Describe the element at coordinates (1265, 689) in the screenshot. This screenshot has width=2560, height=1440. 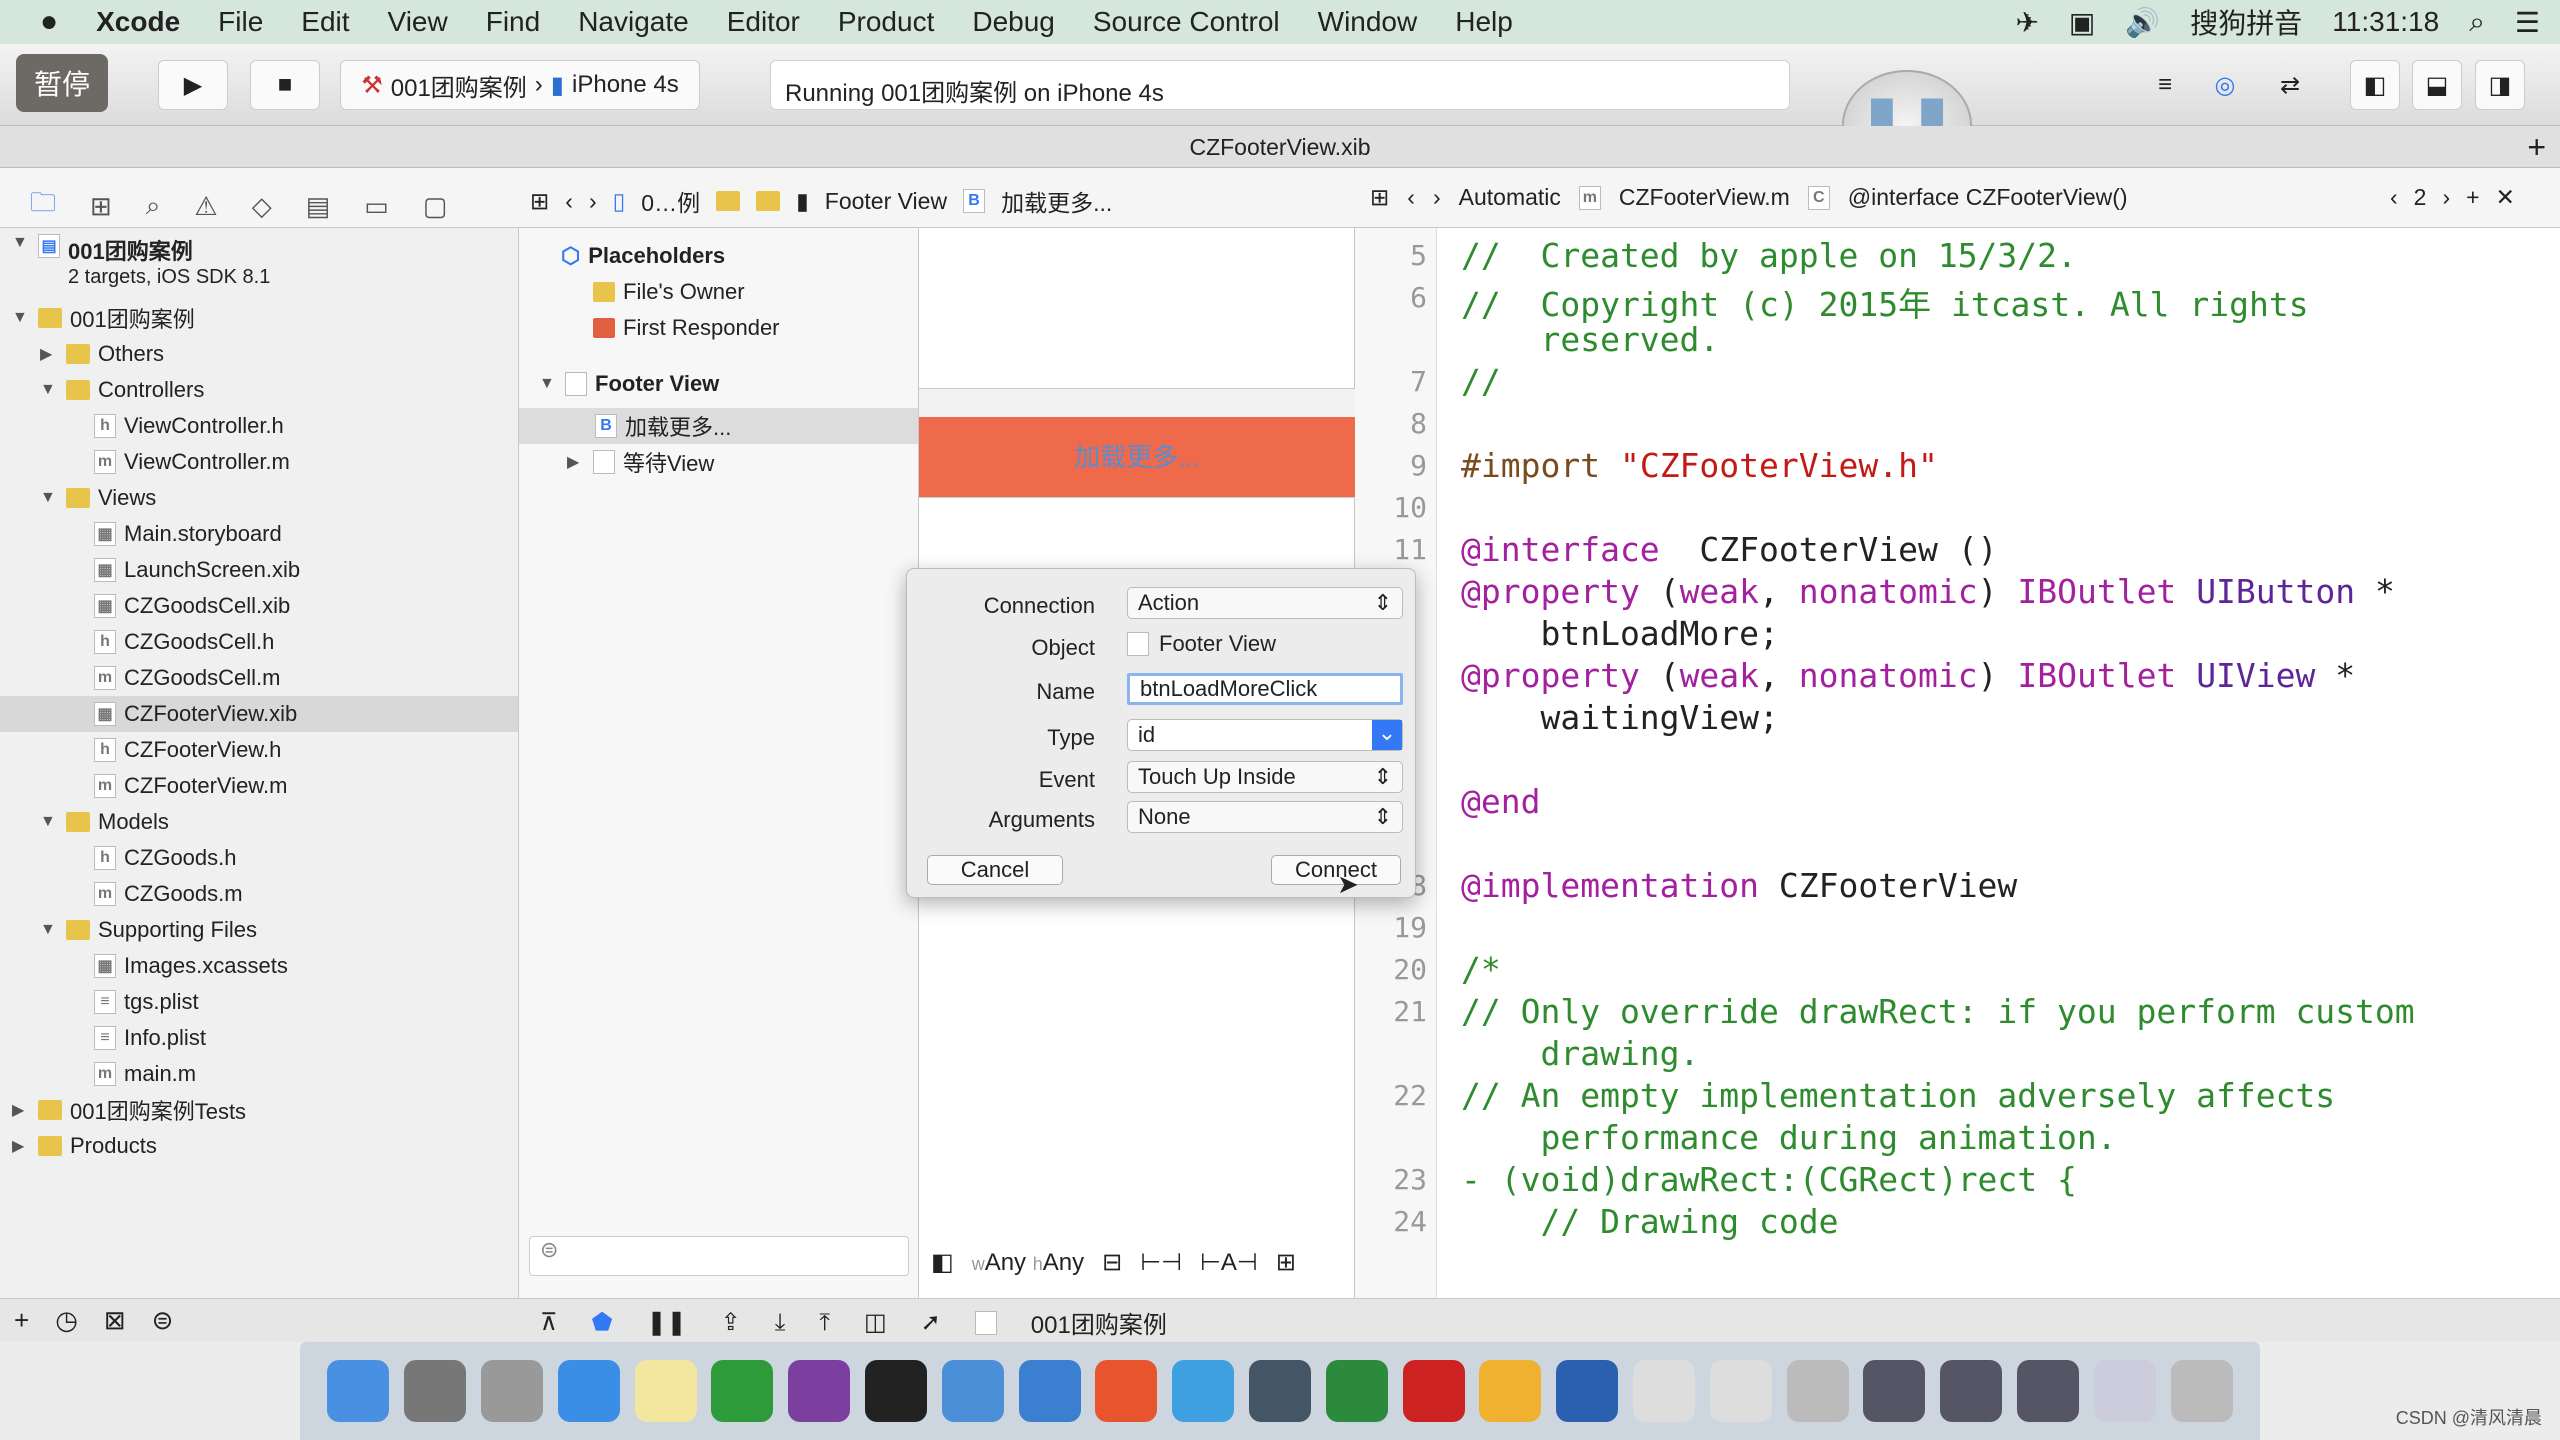
I see `name-input: btnLoadMoreClick` at that location.